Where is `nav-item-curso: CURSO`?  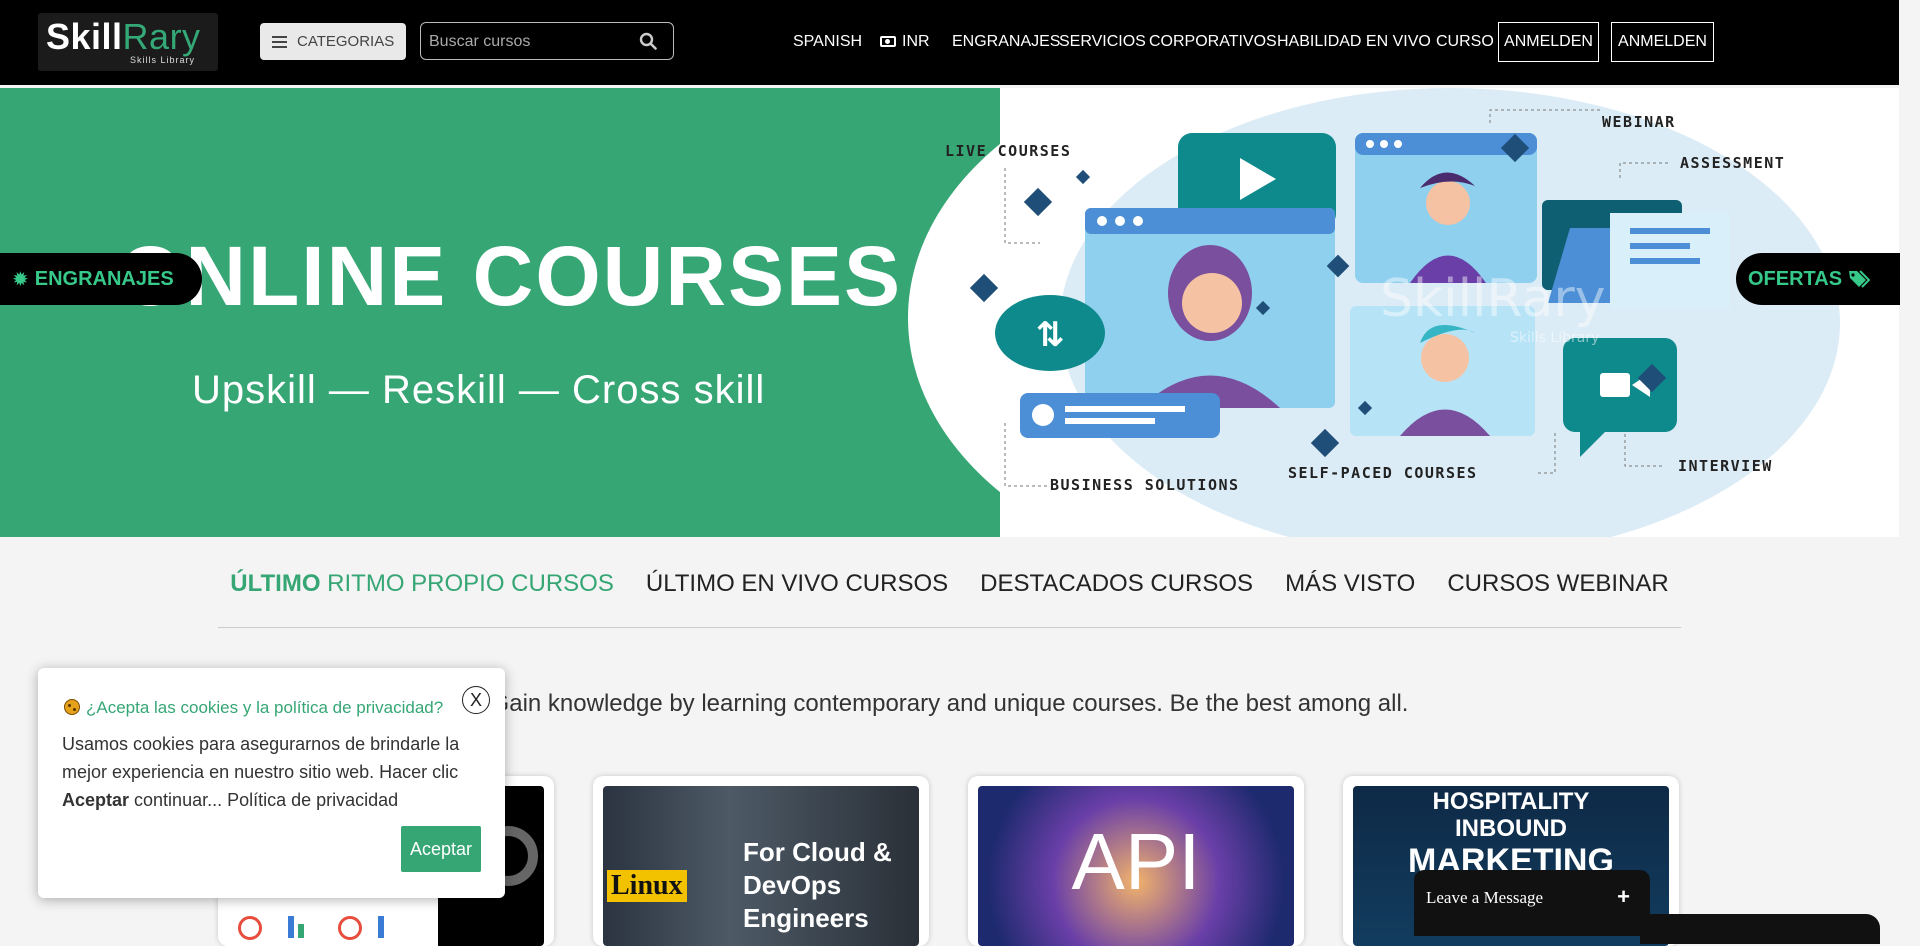
nav-item-curso: CURSO is located at coordinates (1465, 42).